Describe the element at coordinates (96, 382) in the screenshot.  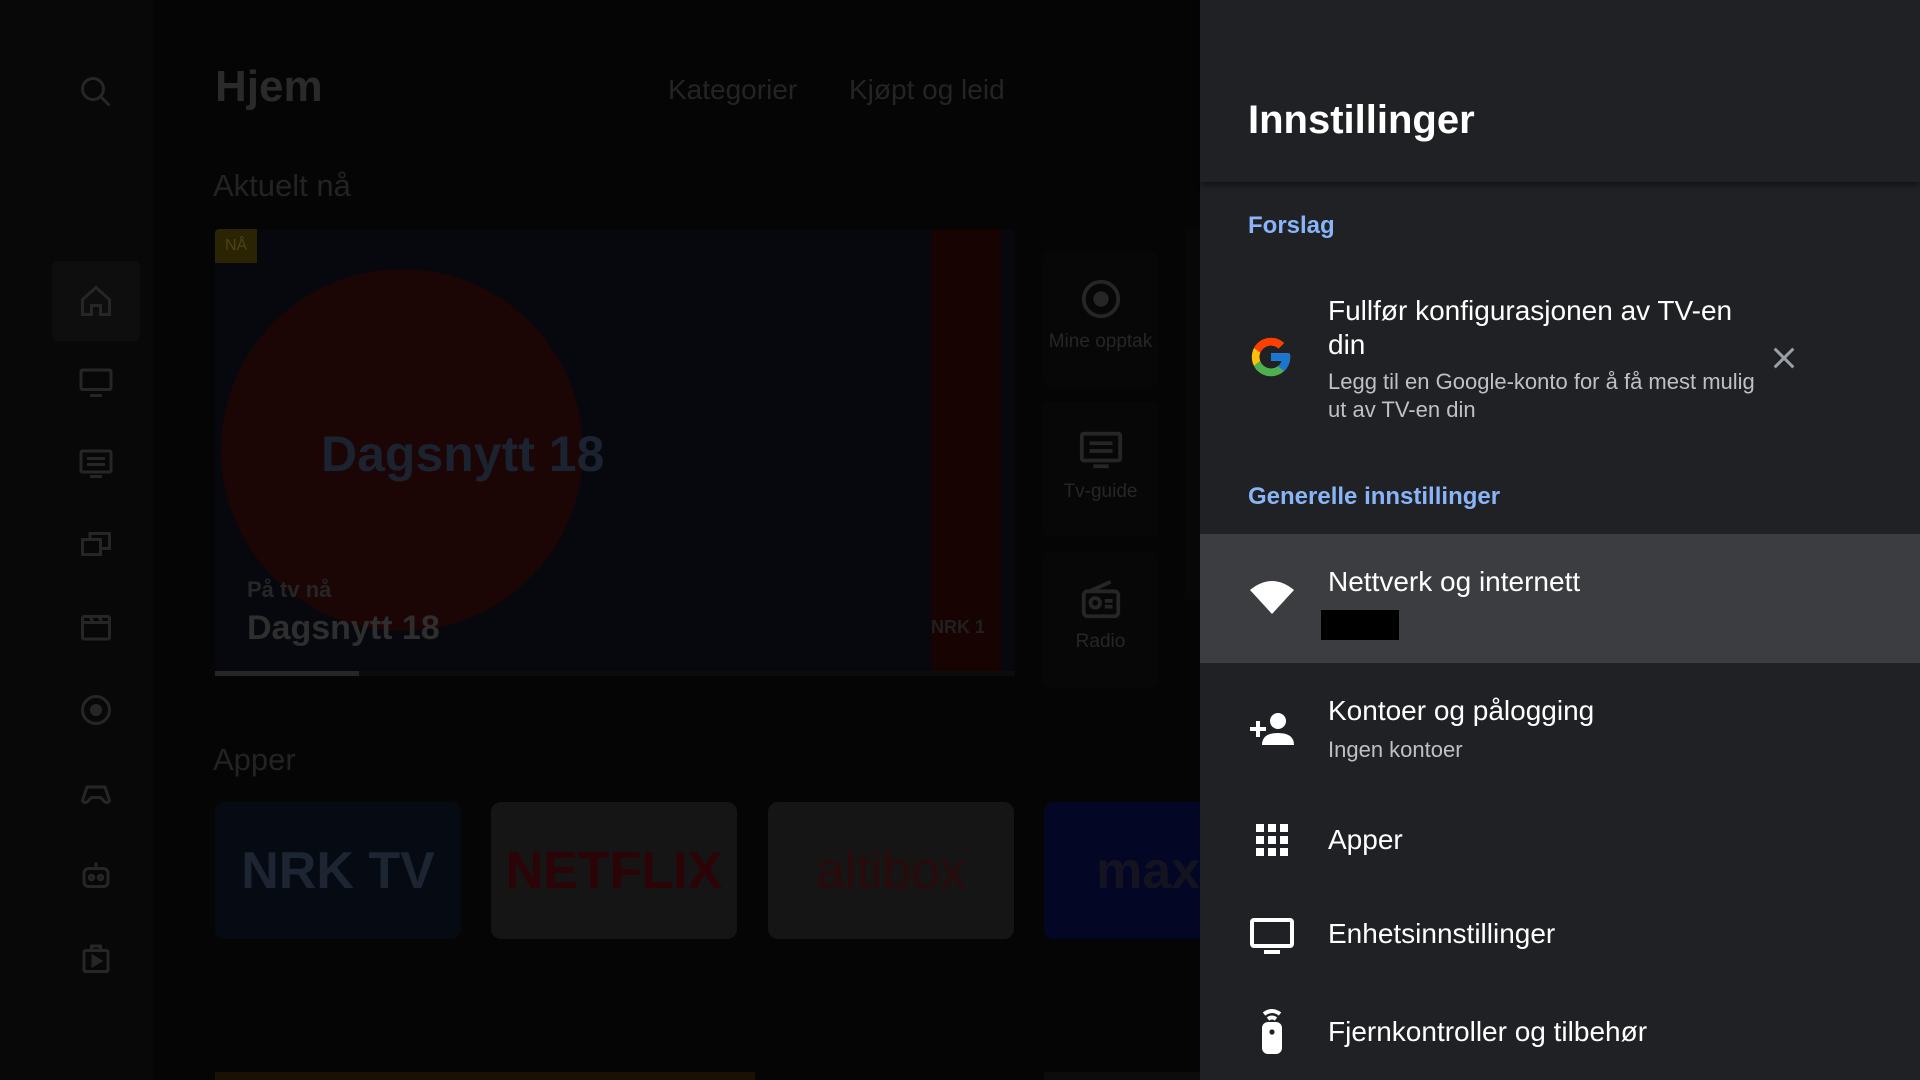
I see `tv-icon` at that location.